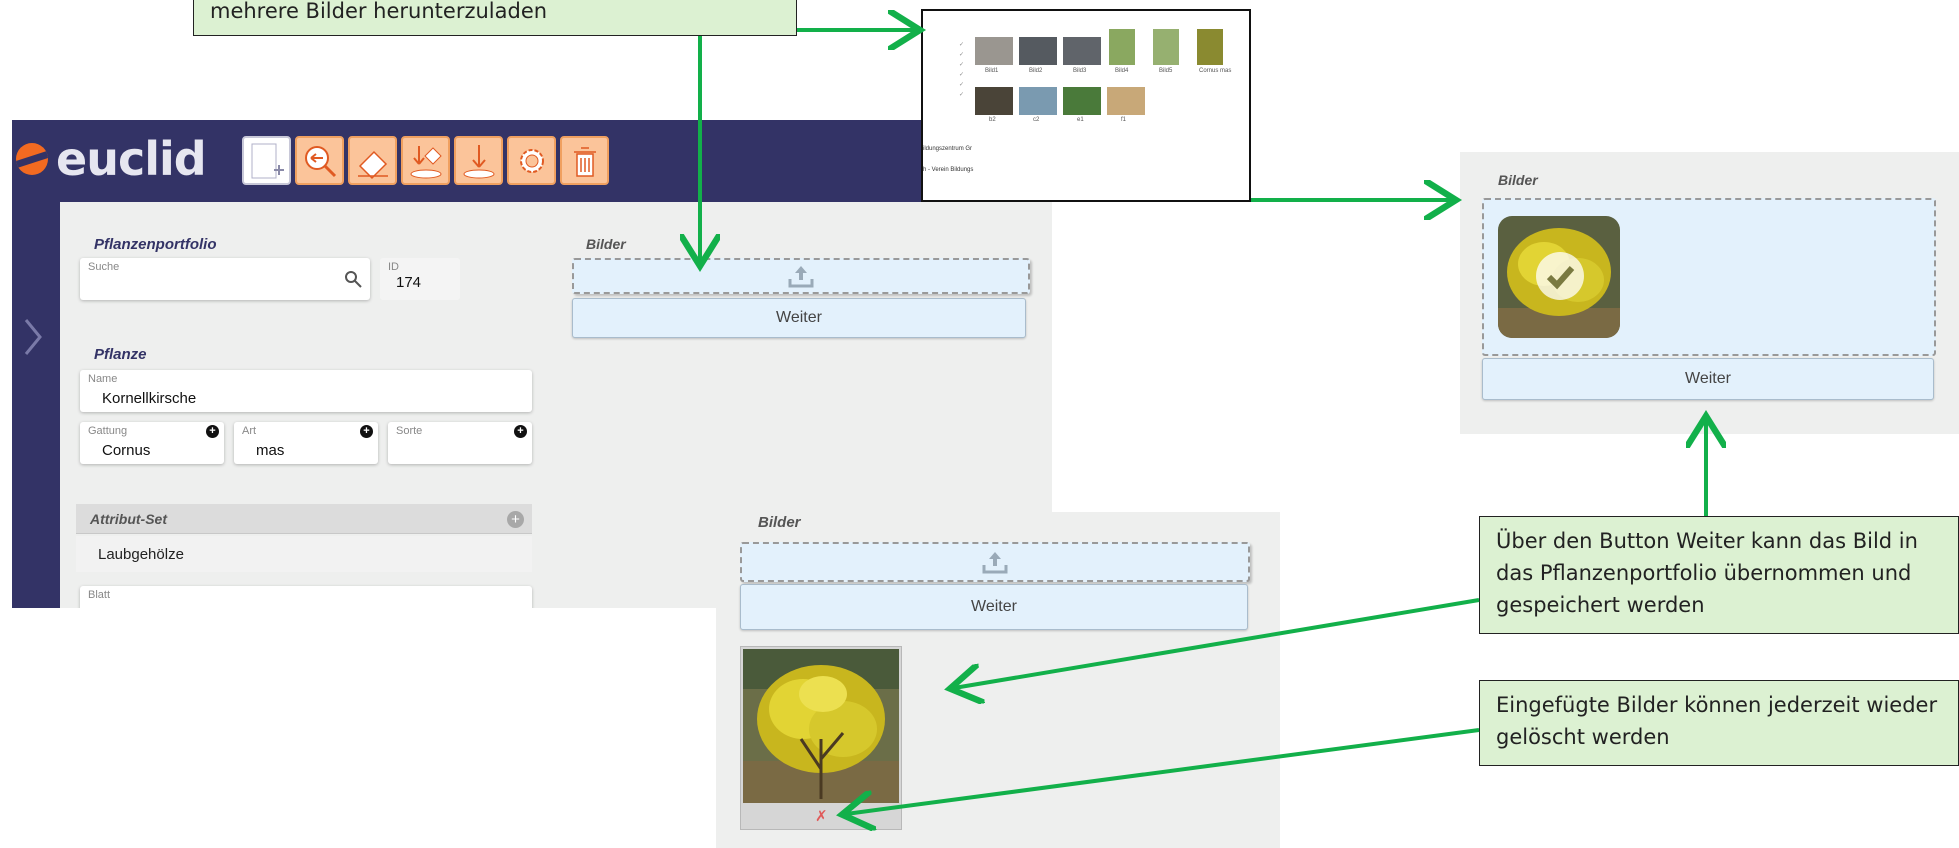 This screenshot has height=848, width=1959. What do you see at coordinates (1080, 71) in the screenshot?
I see `file-name: Bild3` at bounding box center [1080, 71].